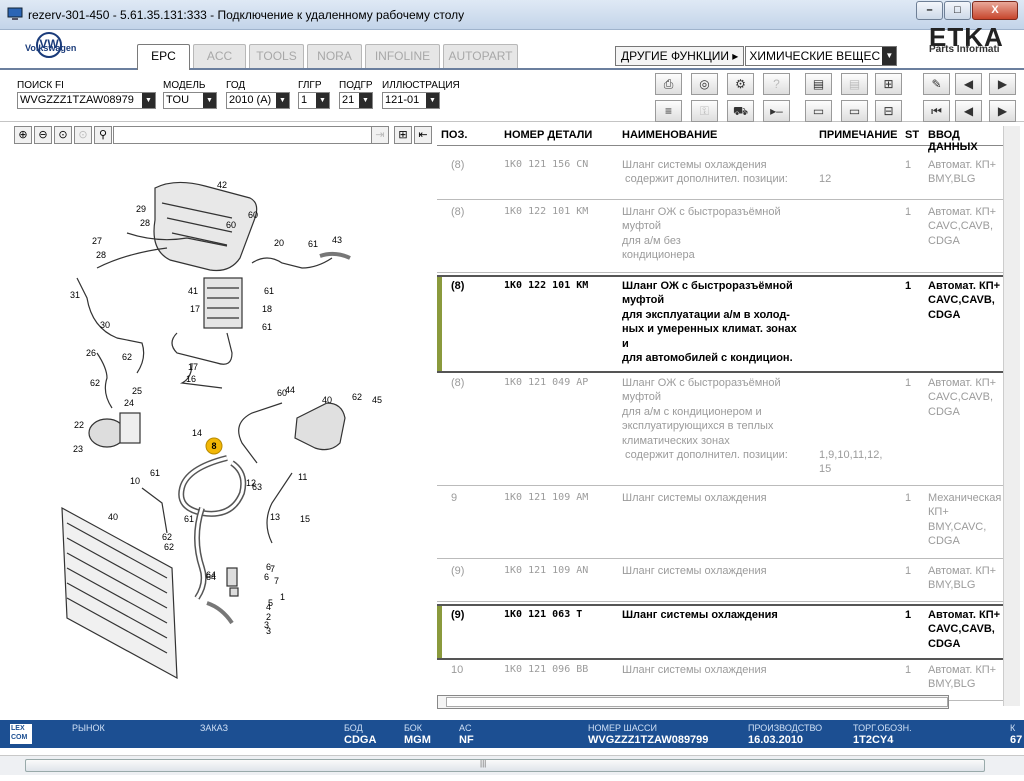 This screenshot has width=1024, height=781. What do you see at coordinates (968, 84) in the screenshot?
I see `prev-page-icon: ◀` at bounding box center [968, 84].